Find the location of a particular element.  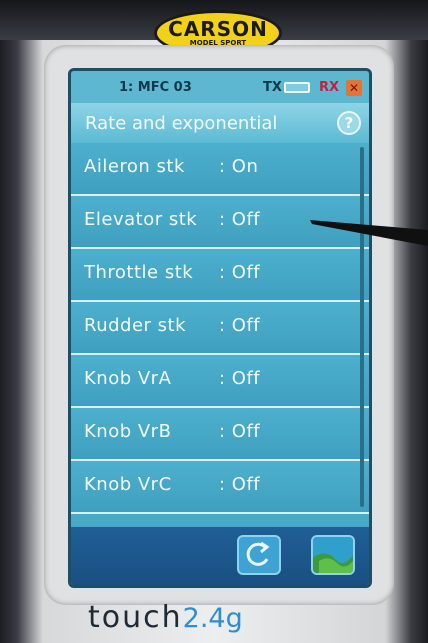

list-item-throttle: Throttle stk : Off is located at coordinates (220, 275).